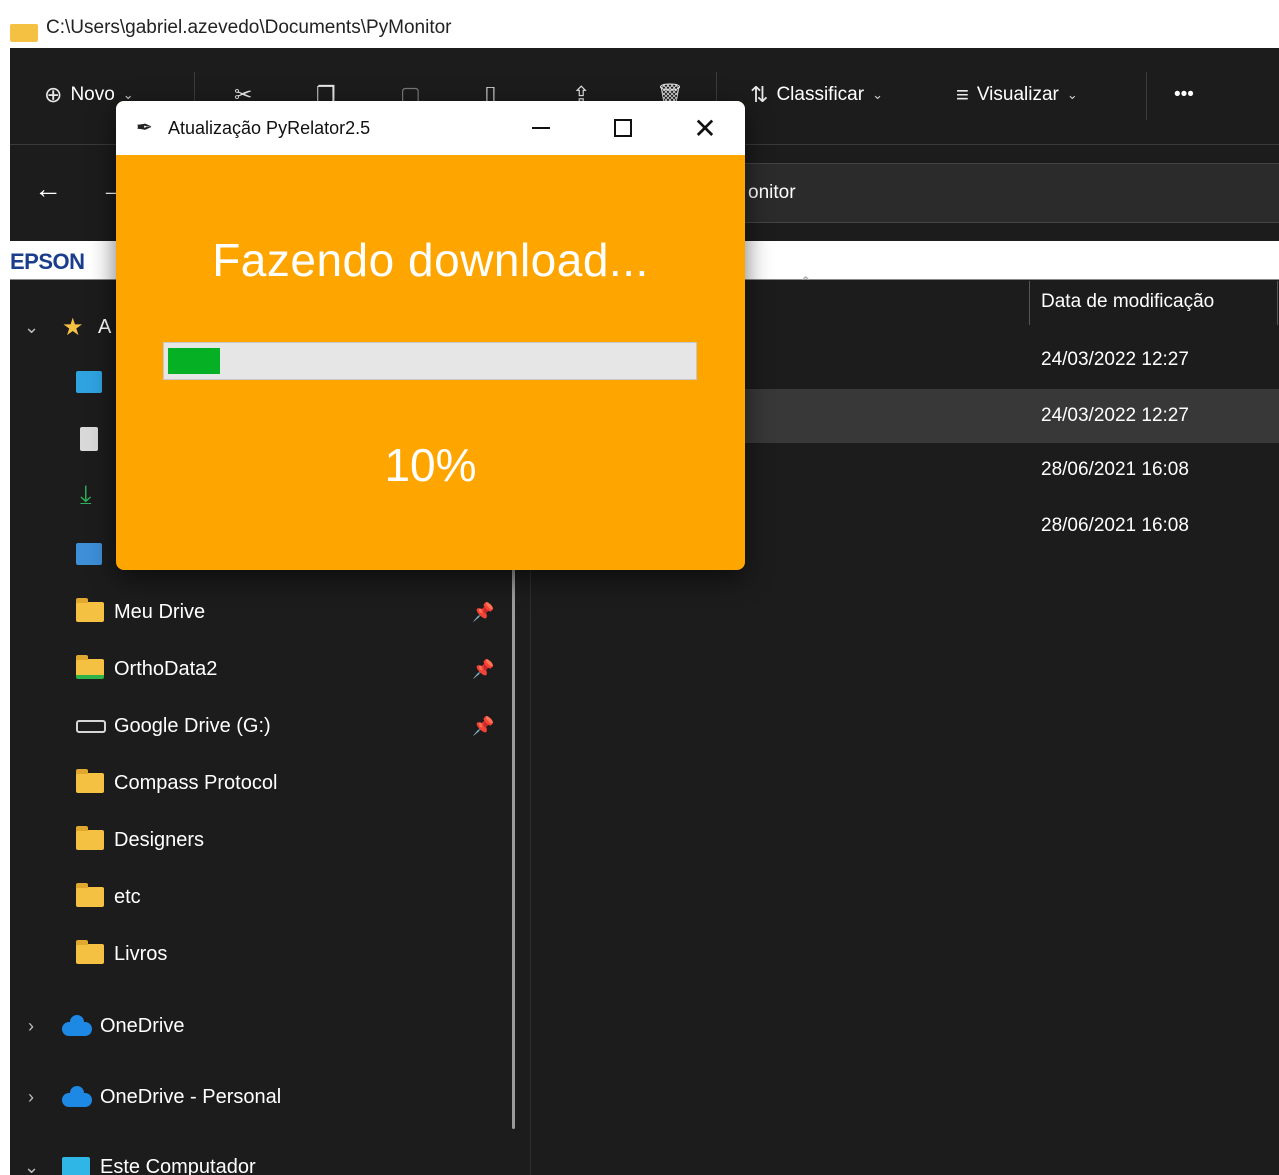 The image size is (1279, 1175). Describe the element at coordinates (260, 1160) in the screenshot. I see `sidebar-item-this-pc: ⌄ Este Computador` at that location.